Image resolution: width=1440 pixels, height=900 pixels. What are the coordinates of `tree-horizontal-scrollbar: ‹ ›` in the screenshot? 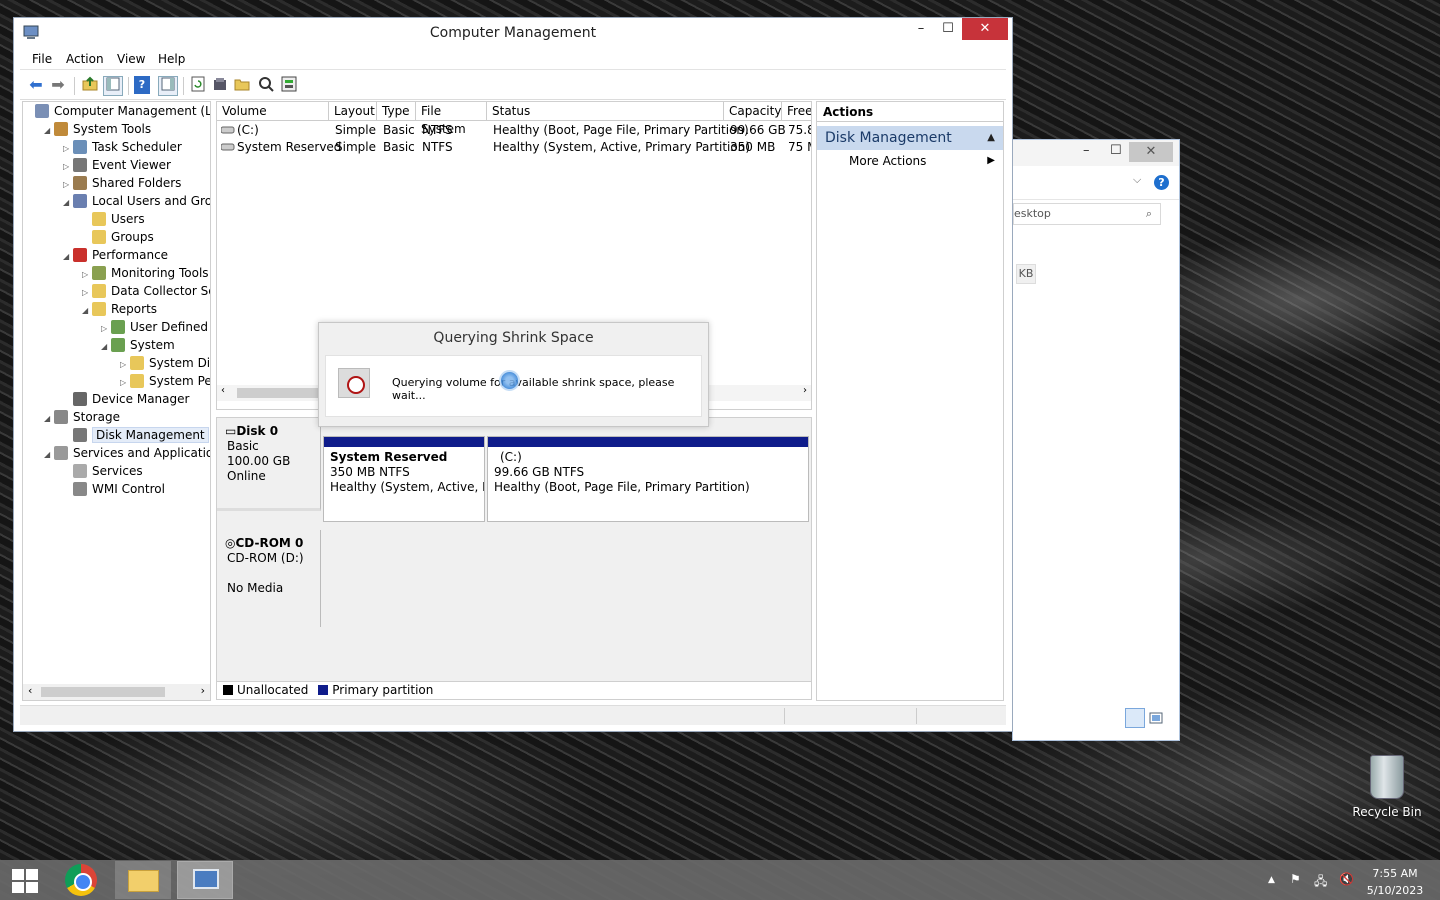 It's located at (116, 692).